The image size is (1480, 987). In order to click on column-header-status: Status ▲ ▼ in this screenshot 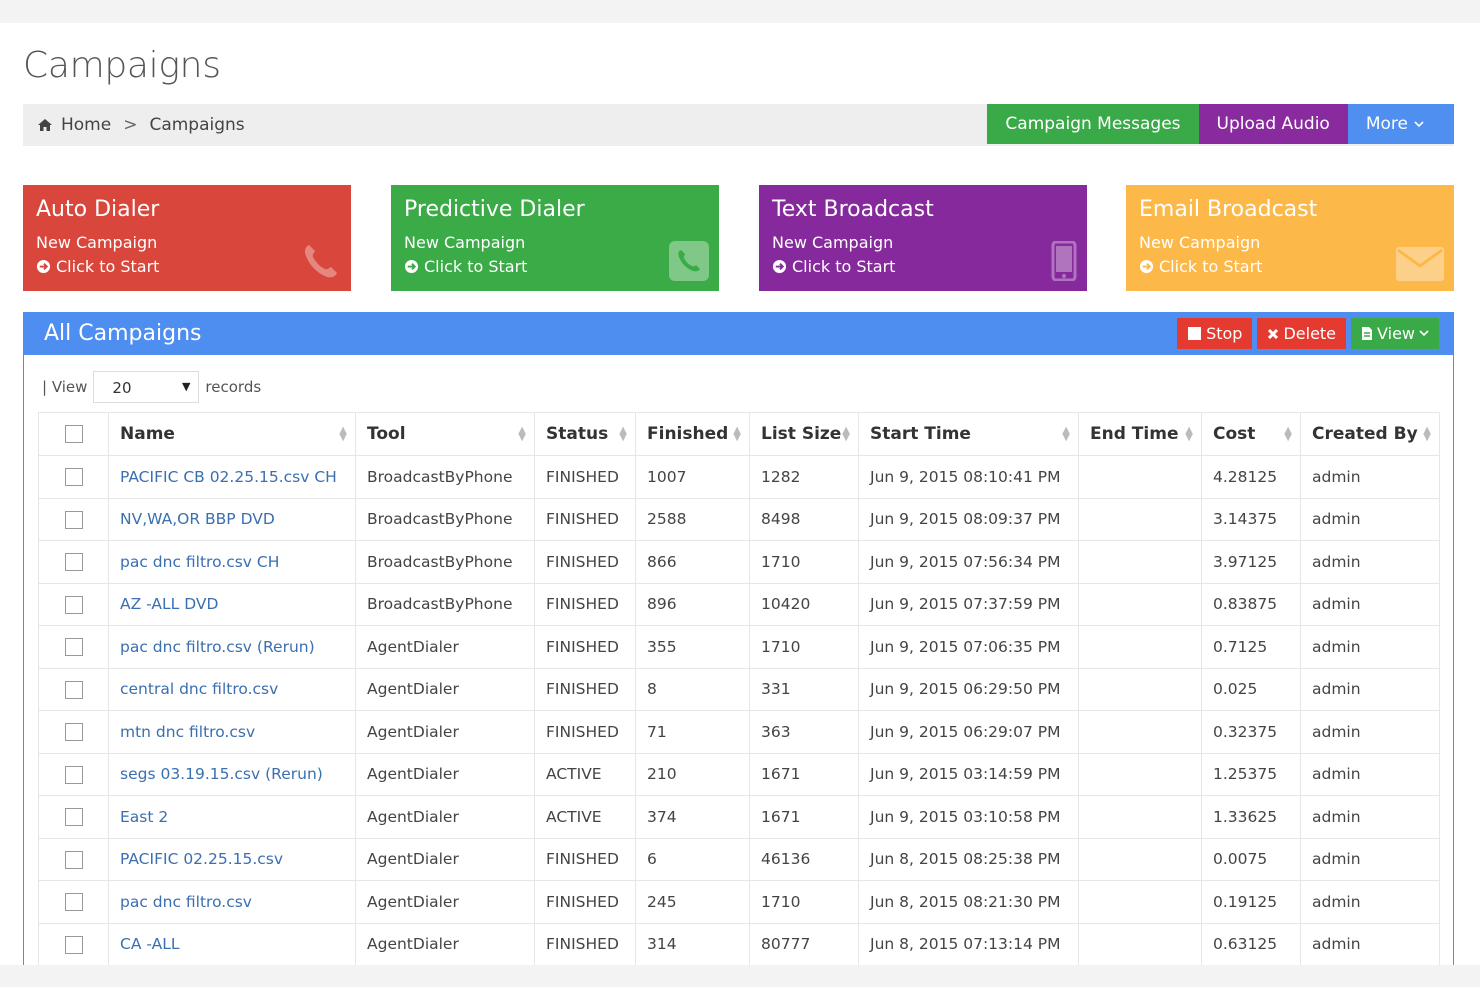, I will do `click(585, 434)`.